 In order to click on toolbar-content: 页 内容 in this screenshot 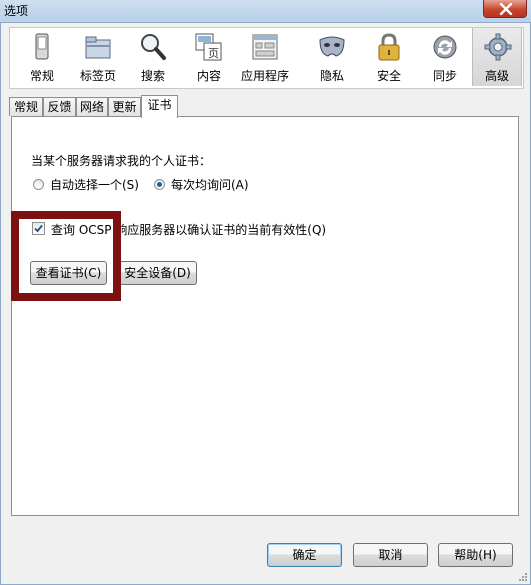, I will do `click(209, 57)`.